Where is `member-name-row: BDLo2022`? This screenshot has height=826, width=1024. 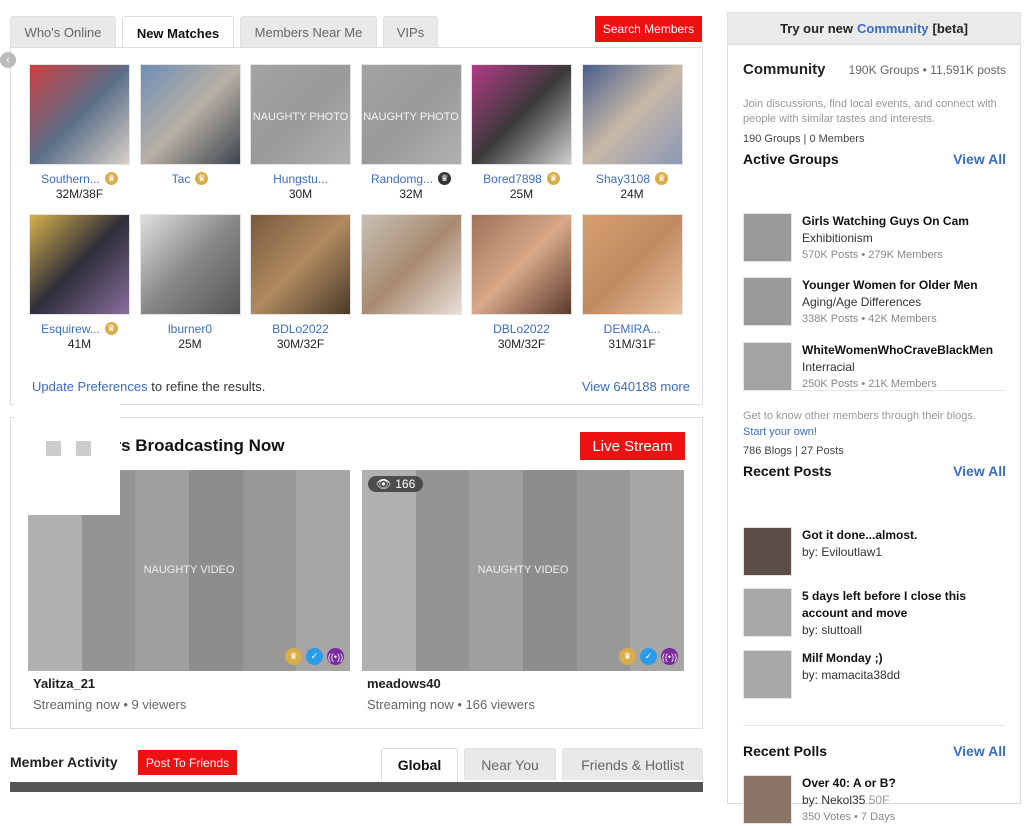 member-name-row: BDLo2022 is located at coordinates (300, 328).